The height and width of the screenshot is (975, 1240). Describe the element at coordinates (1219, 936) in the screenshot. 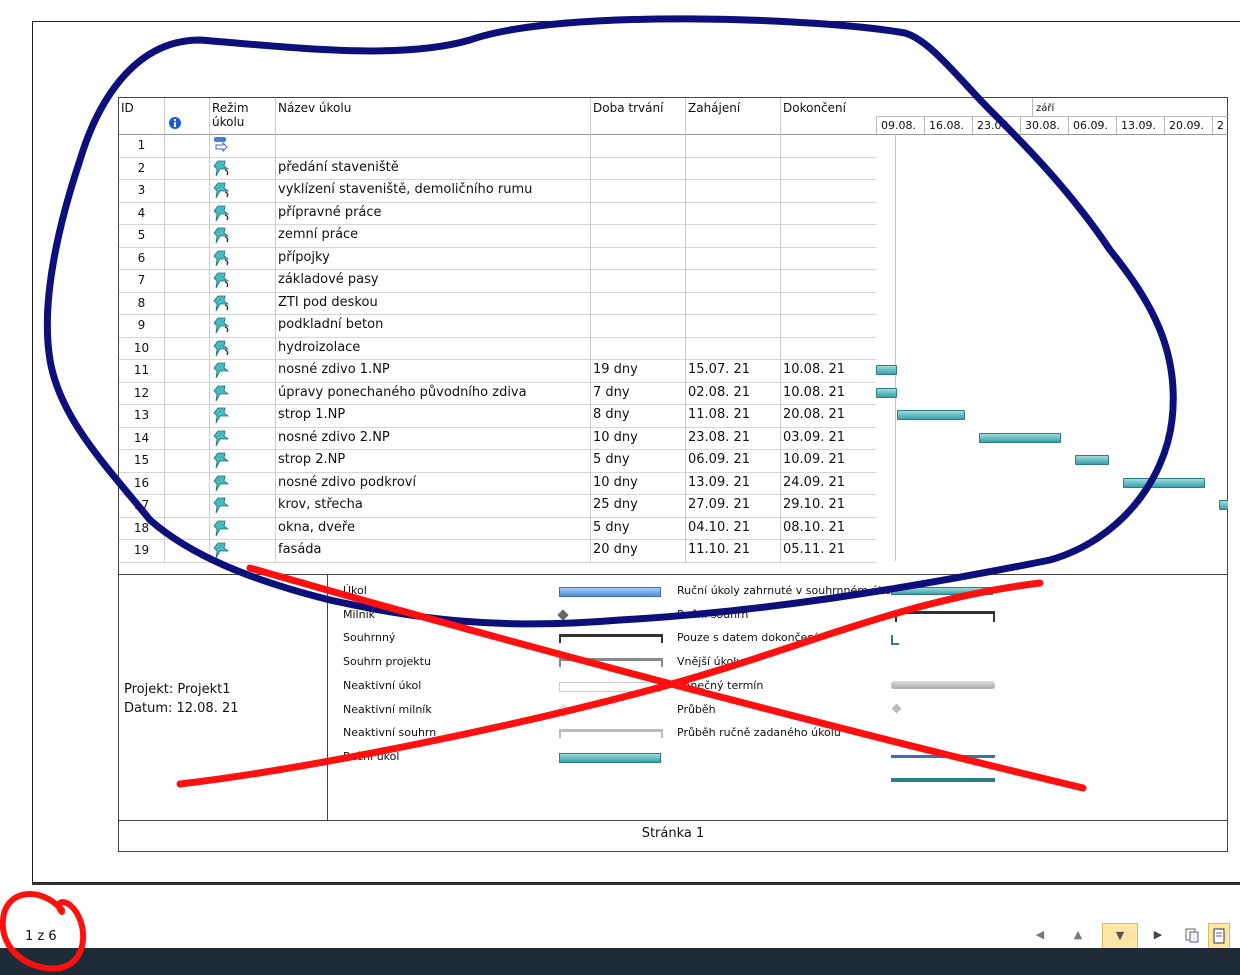

I see `single-page-view-button` at that location.